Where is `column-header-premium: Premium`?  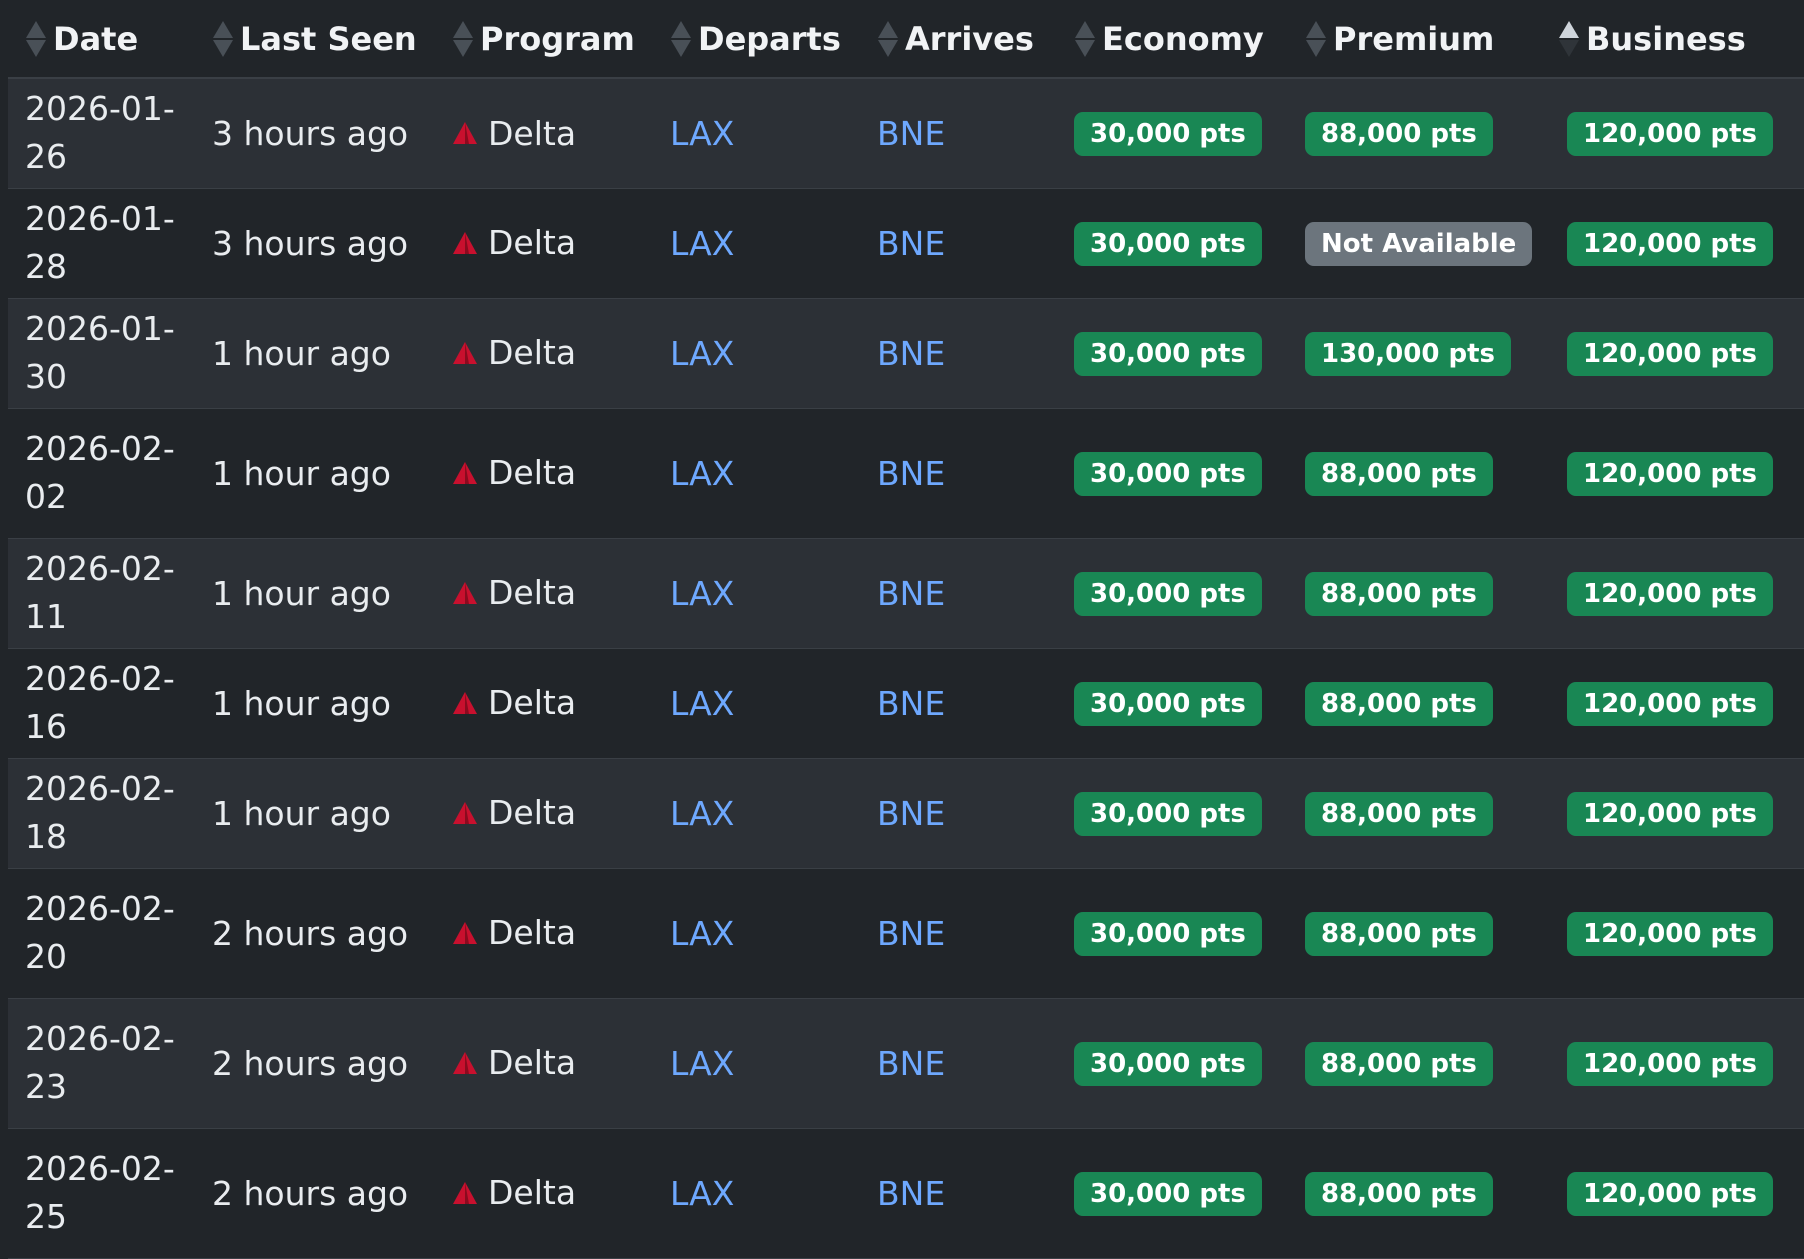 column-header-premium: Premium is located at coordinates (1431, 39).